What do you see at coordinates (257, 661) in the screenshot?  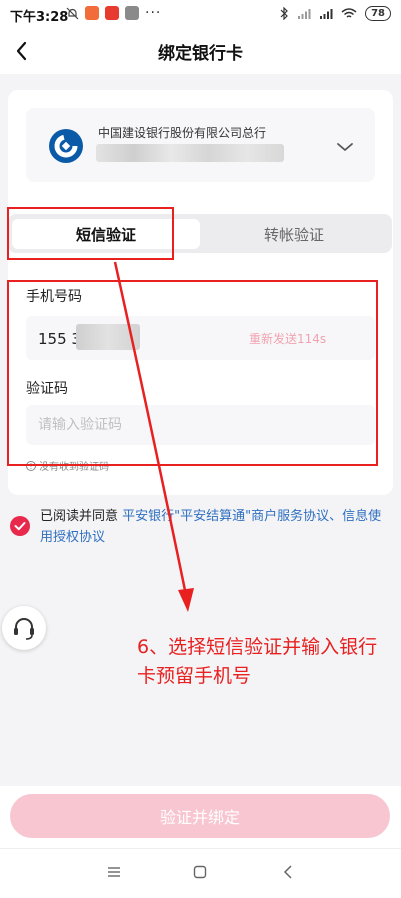 I see `annotation-instruction: 6、选择短信验证并输入银行卡预留手机号` at bounding box center [257, 661].